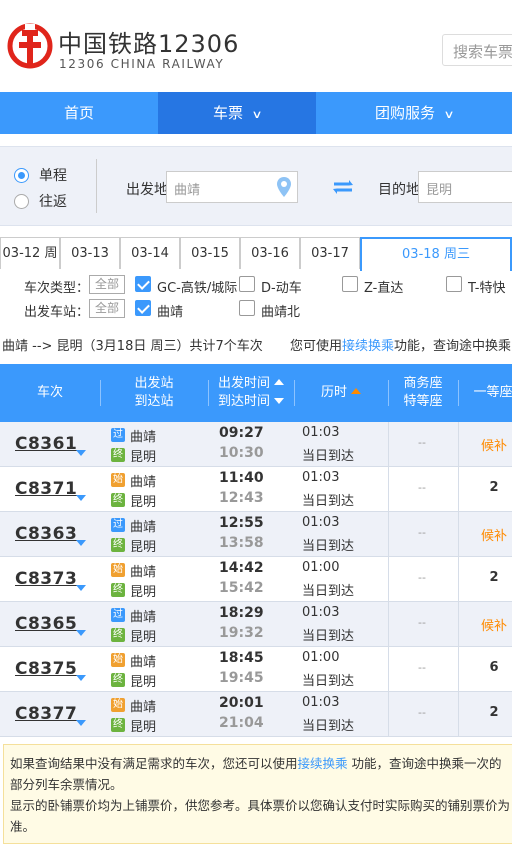 Image resolution: width=512 pixels, height=867 pixels. I want to click on table-row: C8373 始曲靖终昆明 14:42 15:42 01:00 当日到达 -- 2, so click(256, 579).